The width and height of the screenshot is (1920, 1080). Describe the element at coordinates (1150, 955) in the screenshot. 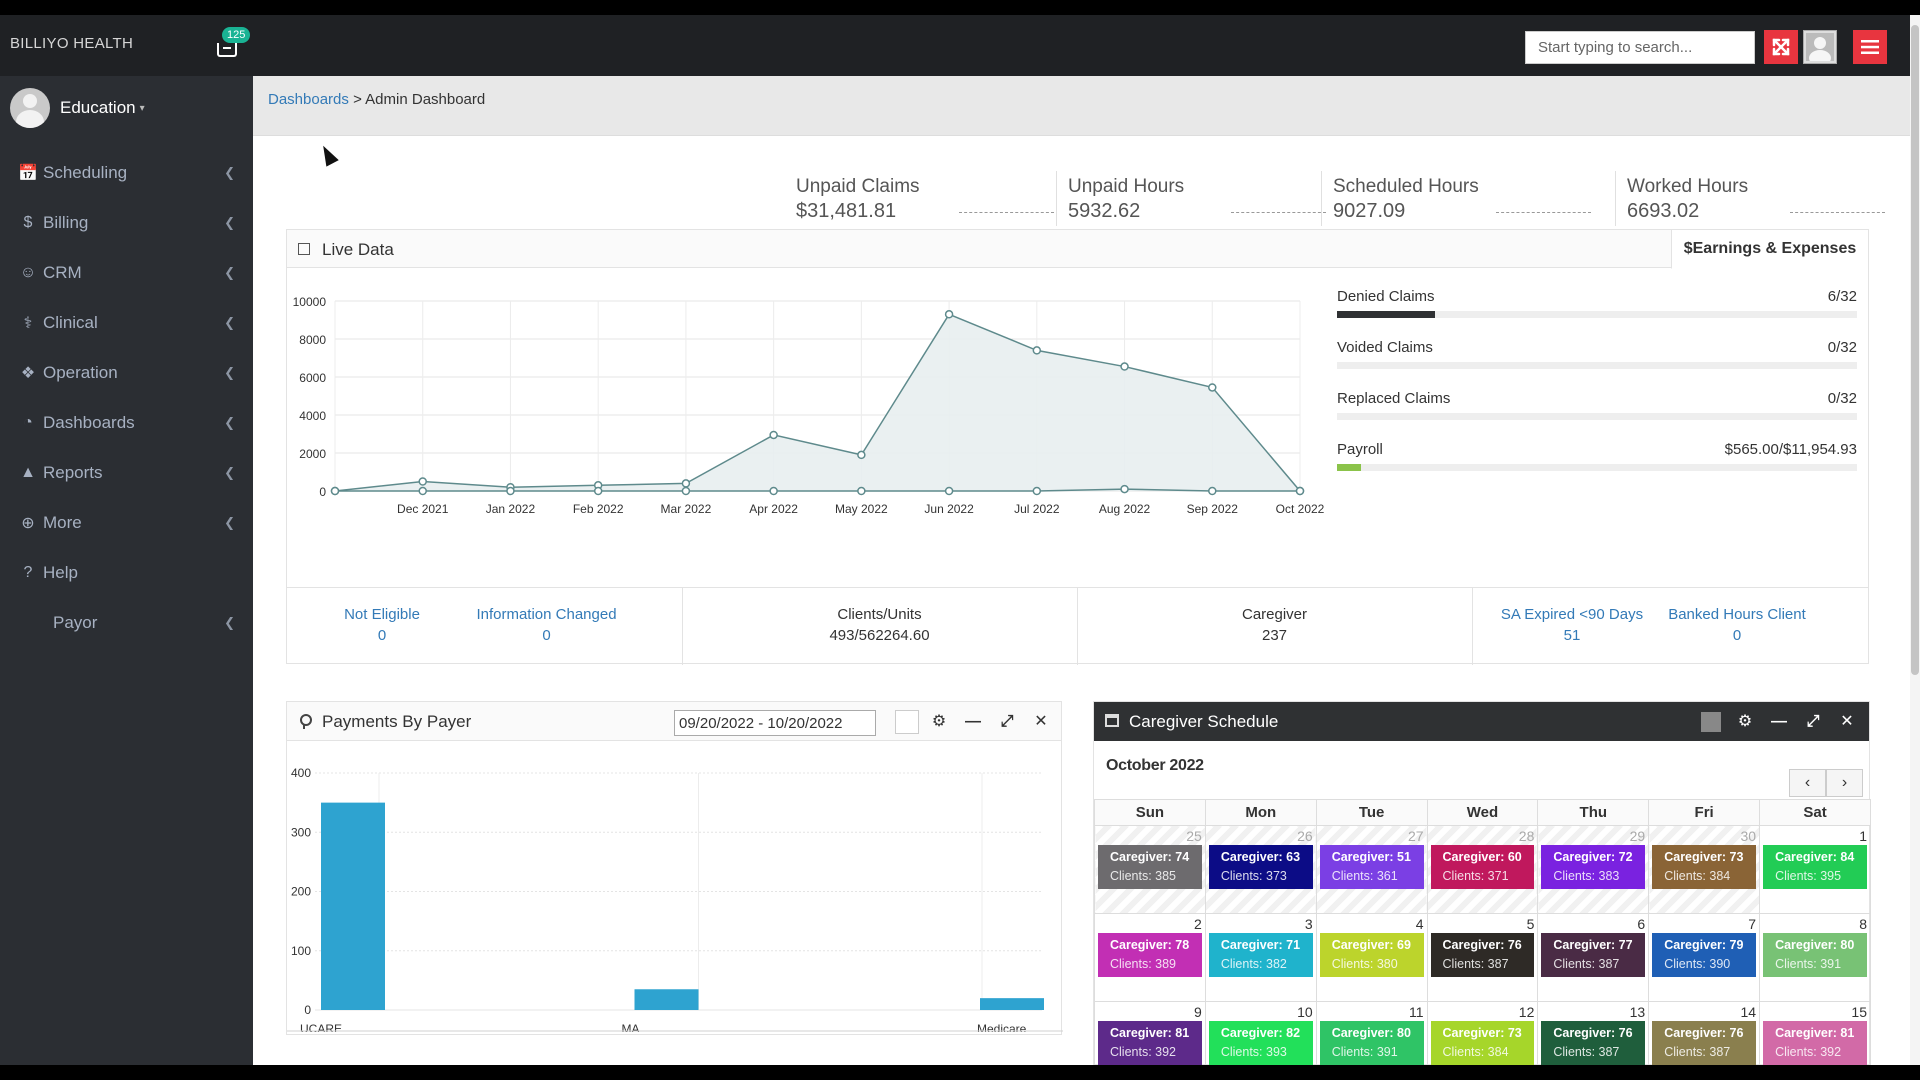

I see `schedule-event: Caregiver: 78 Clients: 389` at that location.